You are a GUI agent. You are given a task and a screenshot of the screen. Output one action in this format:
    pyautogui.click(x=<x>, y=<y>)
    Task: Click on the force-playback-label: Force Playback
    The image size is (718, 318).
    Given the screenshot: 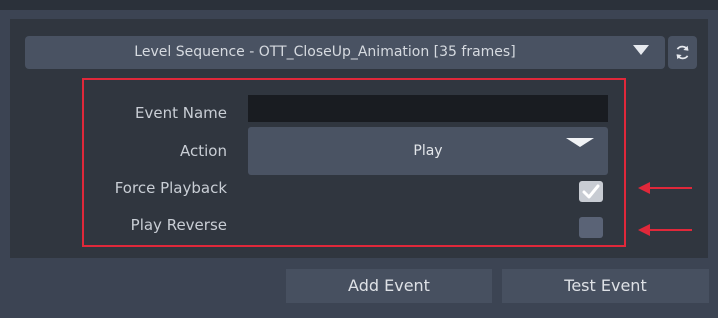 What is the action you would take?
    pyautogui.click(x=170, y=188)
    